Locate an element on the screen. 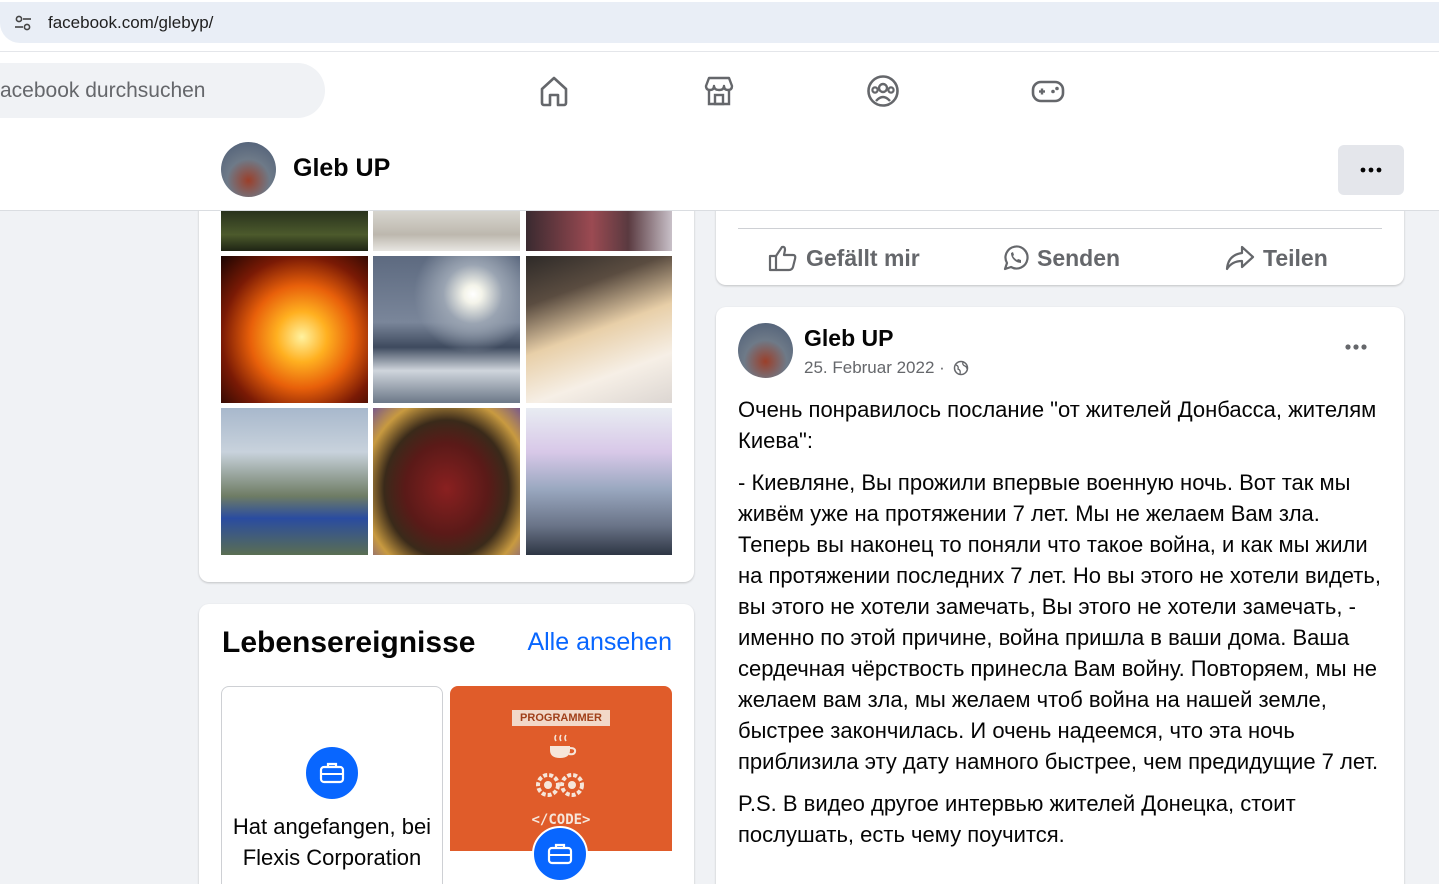 This screenshot has height=884, width=1439. post-timestamp: 25. Februar 2022 · is located at coordinates (886, 368).